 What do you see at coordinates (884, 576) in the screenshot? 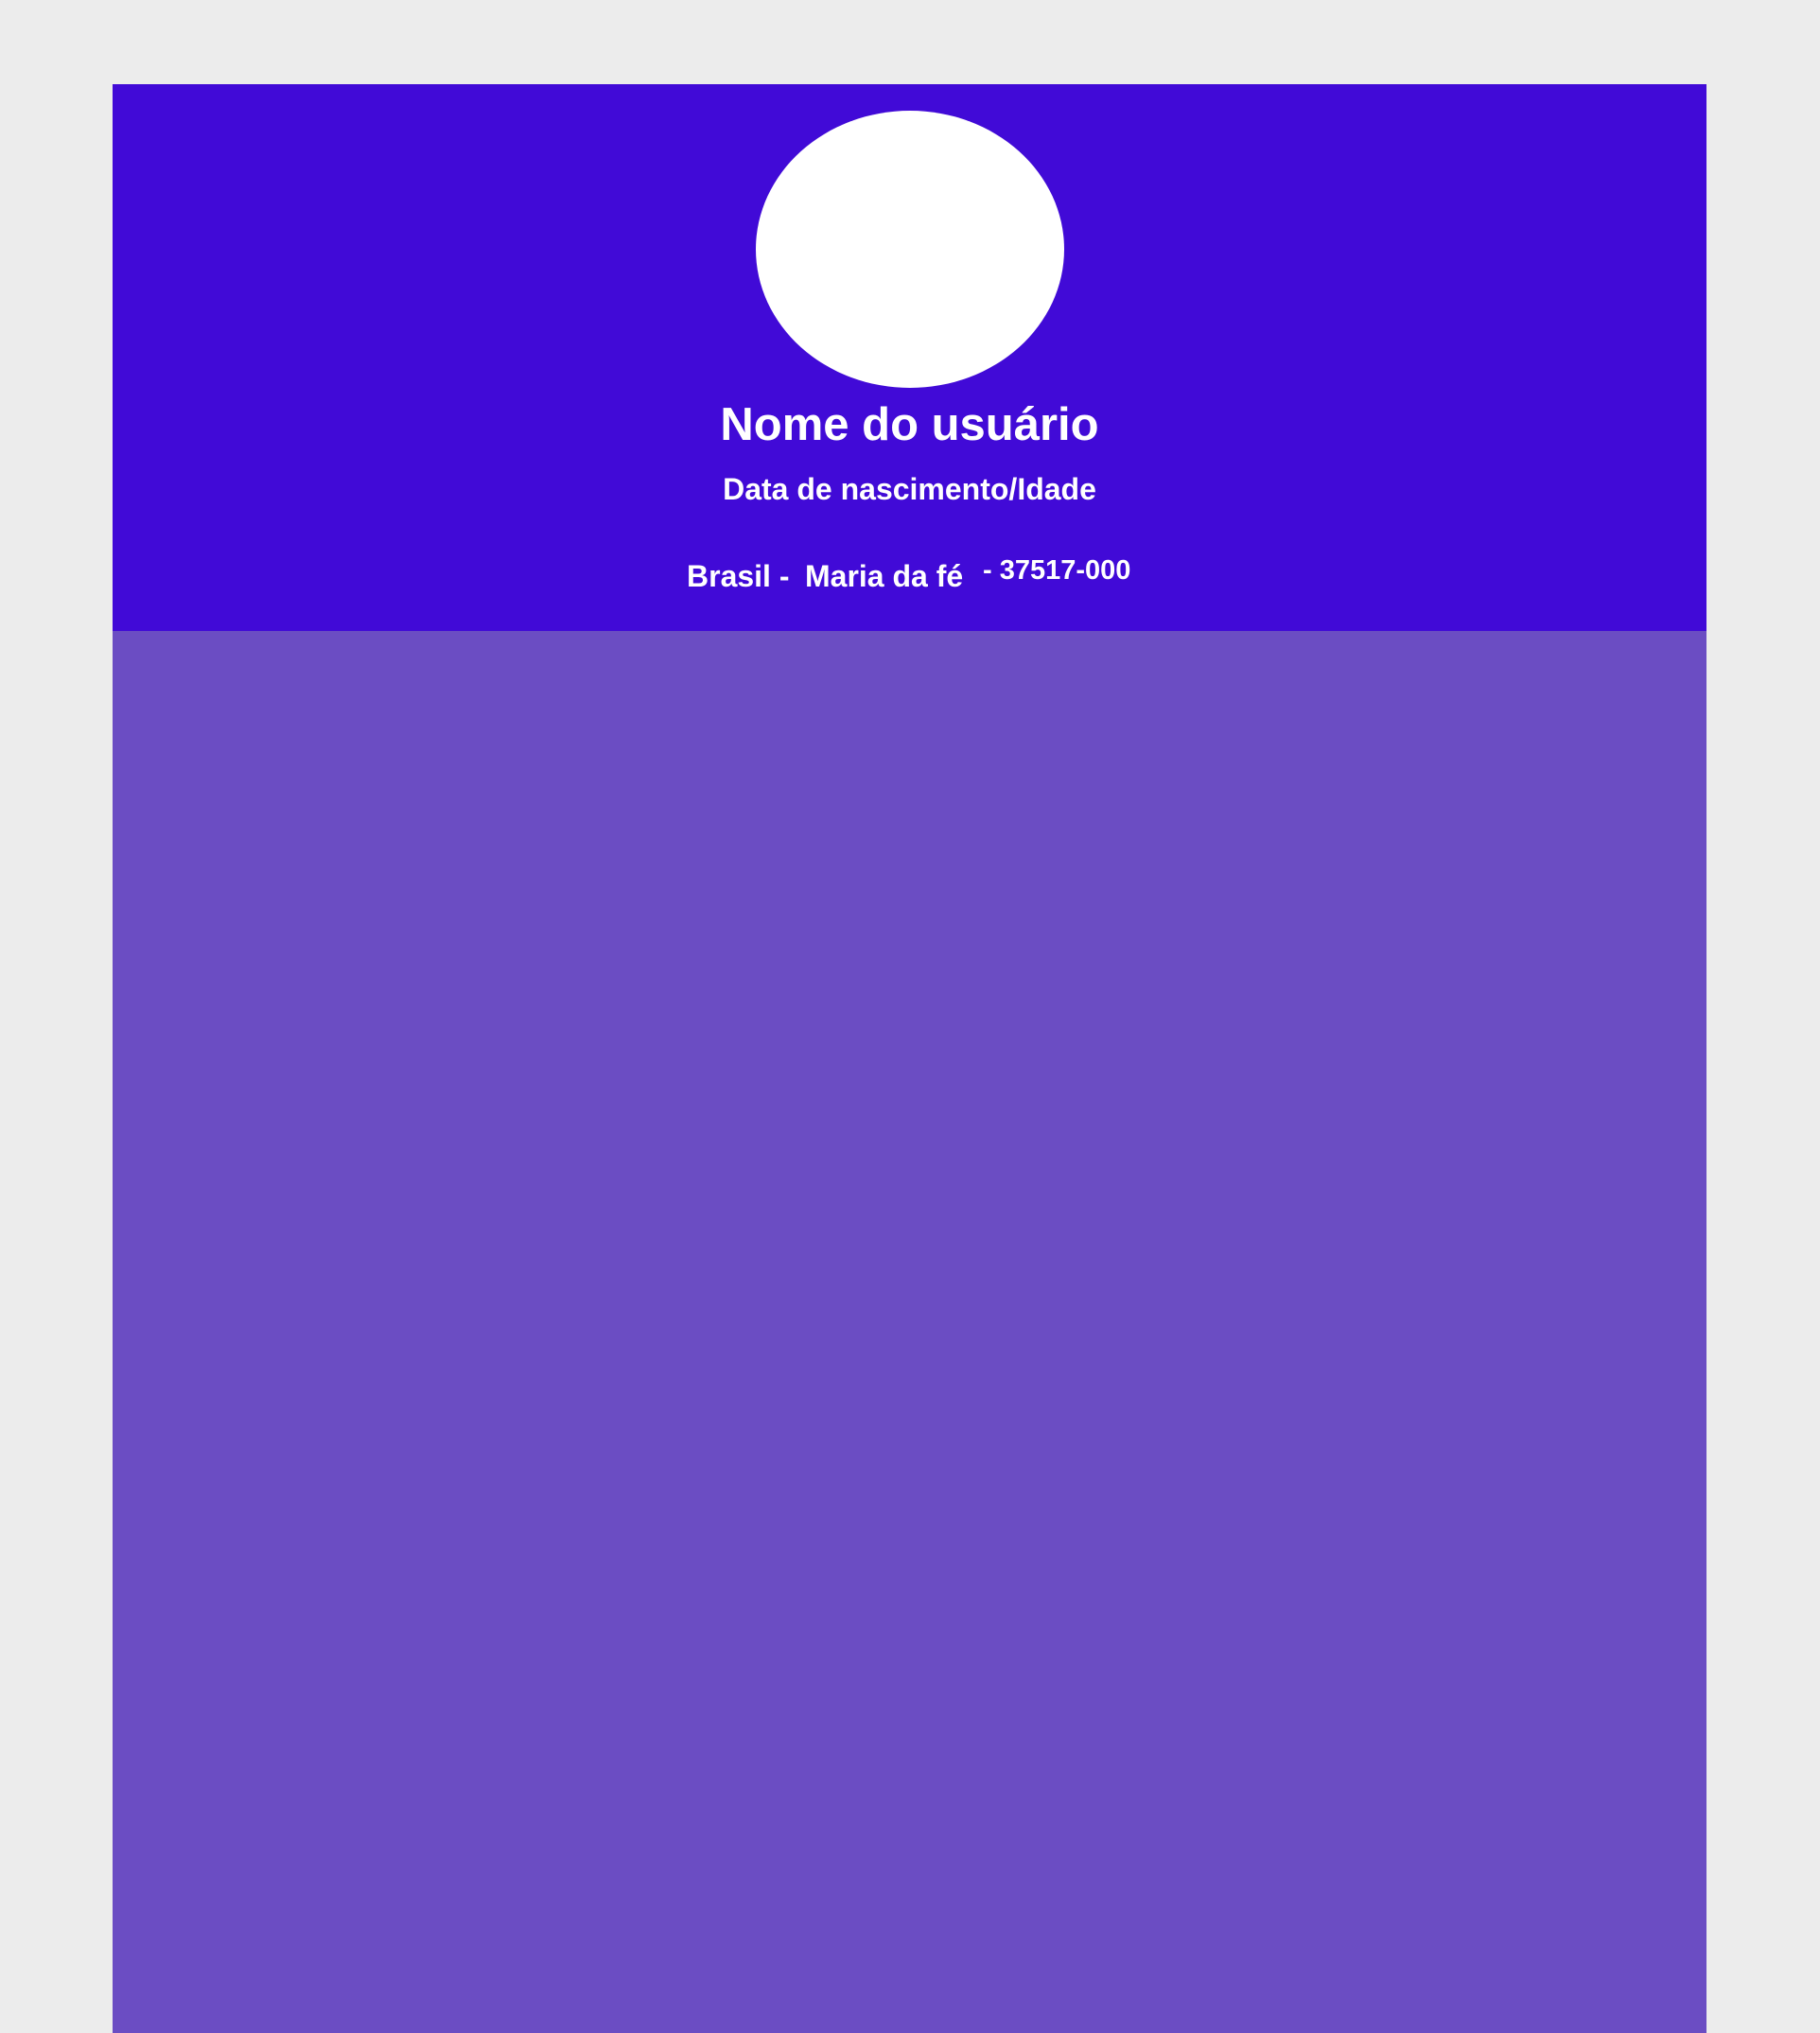
I see `location-city: Maria da fé` at bounding box center [884, 576].